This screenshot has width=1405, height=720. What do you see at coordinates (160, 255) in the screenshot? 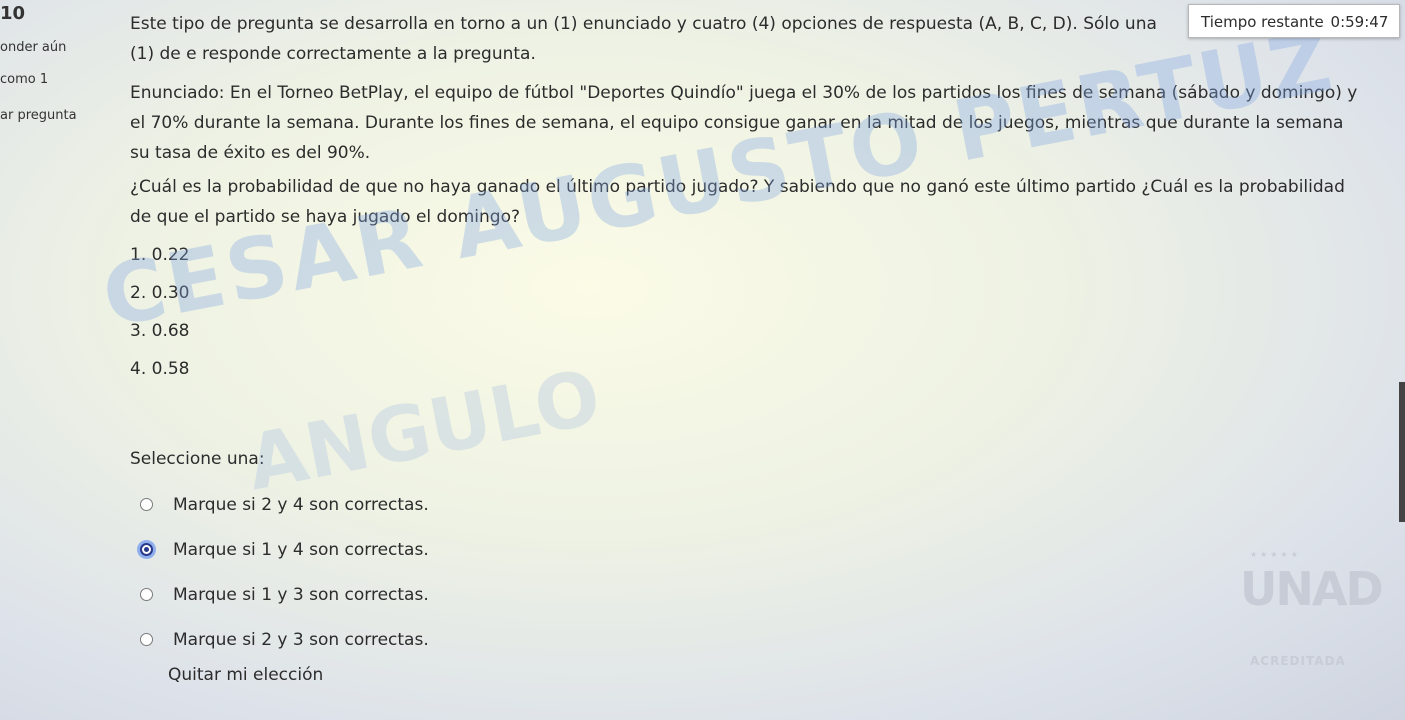
I see `list-item: 1. 0.22` at bounding box center [160, 255].